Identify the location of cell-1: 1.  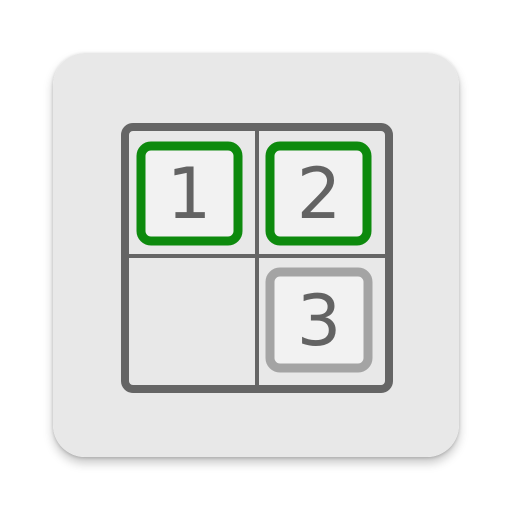
(189, 193).